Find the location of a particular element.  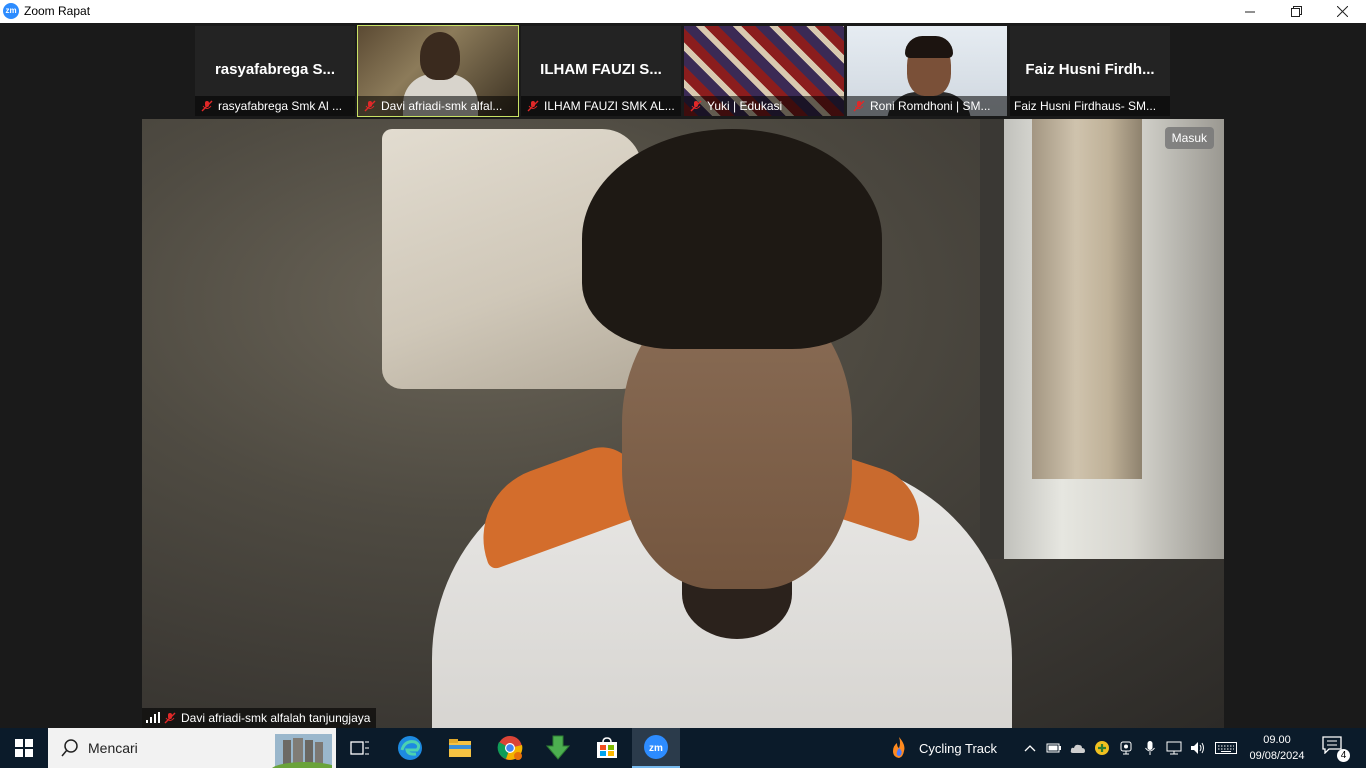

onedrive-tray-button is located at coordinates (1078, 748).